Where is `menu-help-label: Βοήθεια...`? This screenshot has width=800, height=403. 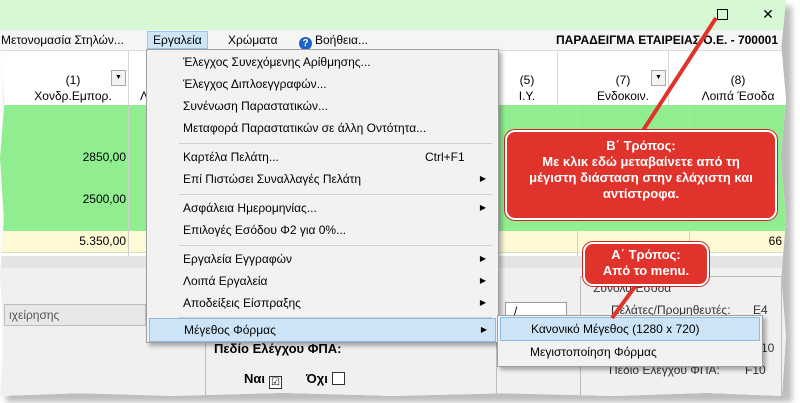
menu-help-label: Βοήθεια... is located at coordinates (341, 40).